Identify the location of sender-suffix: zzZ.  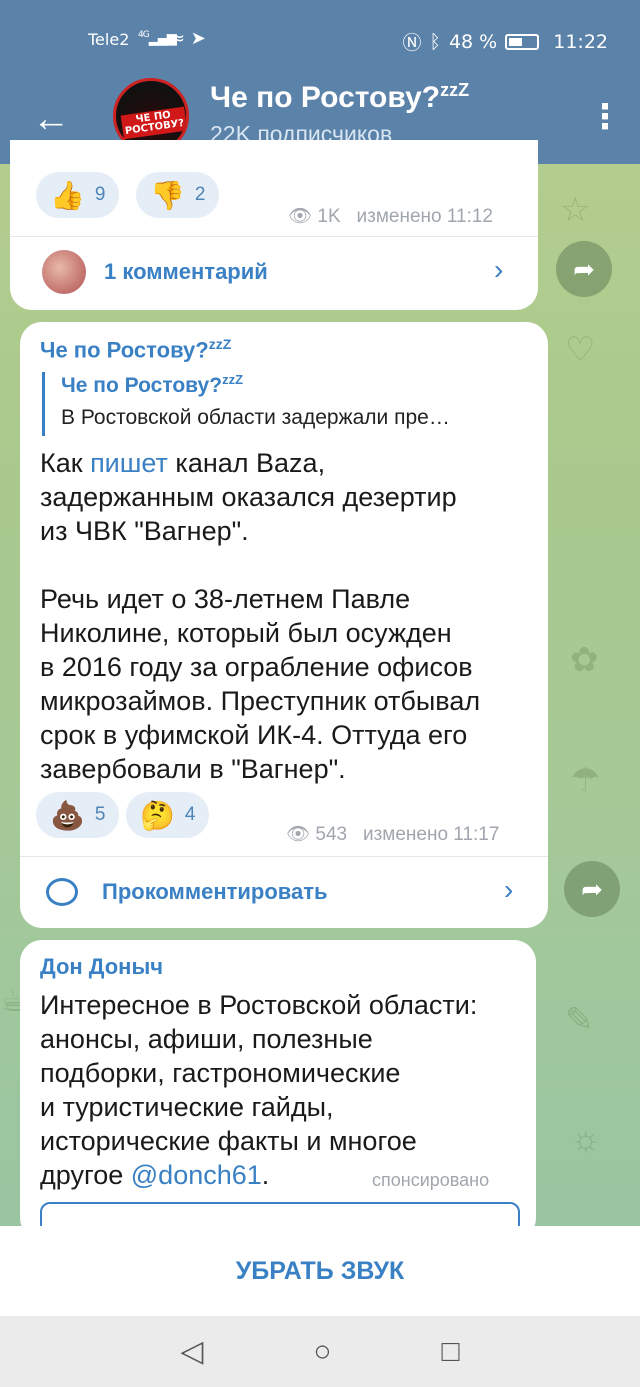
(220, 344).